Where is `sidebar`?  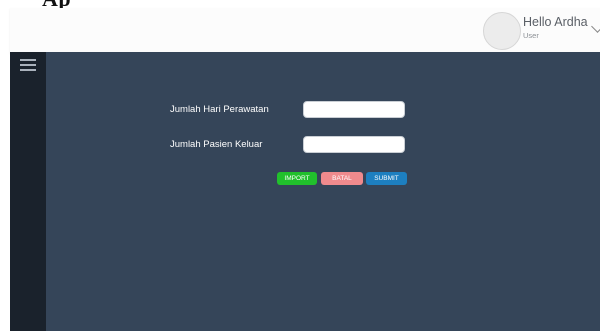 sidebar is located at coordinates (28, 191).